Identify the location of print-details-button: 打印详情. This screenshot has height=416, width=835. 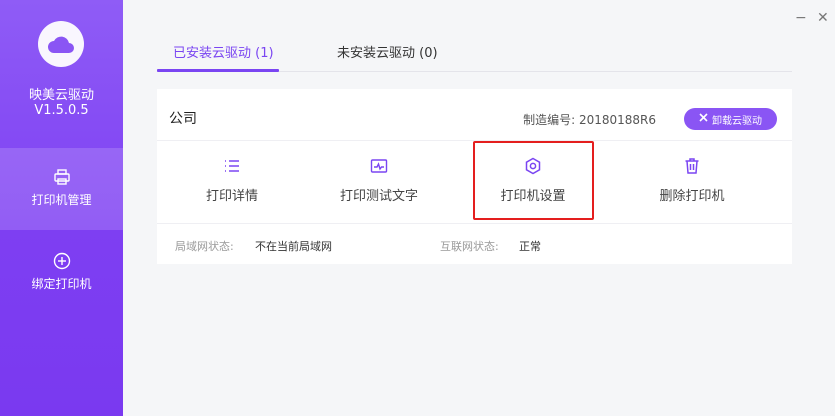
(232, 181).